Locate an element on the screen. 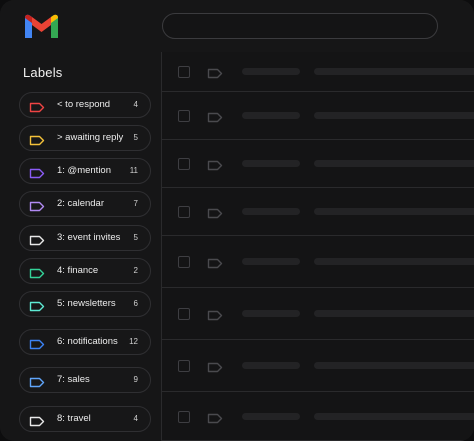 The height and width of the screenshot is (441, 474). label-count: 11 is located at coordinates (133, 170).